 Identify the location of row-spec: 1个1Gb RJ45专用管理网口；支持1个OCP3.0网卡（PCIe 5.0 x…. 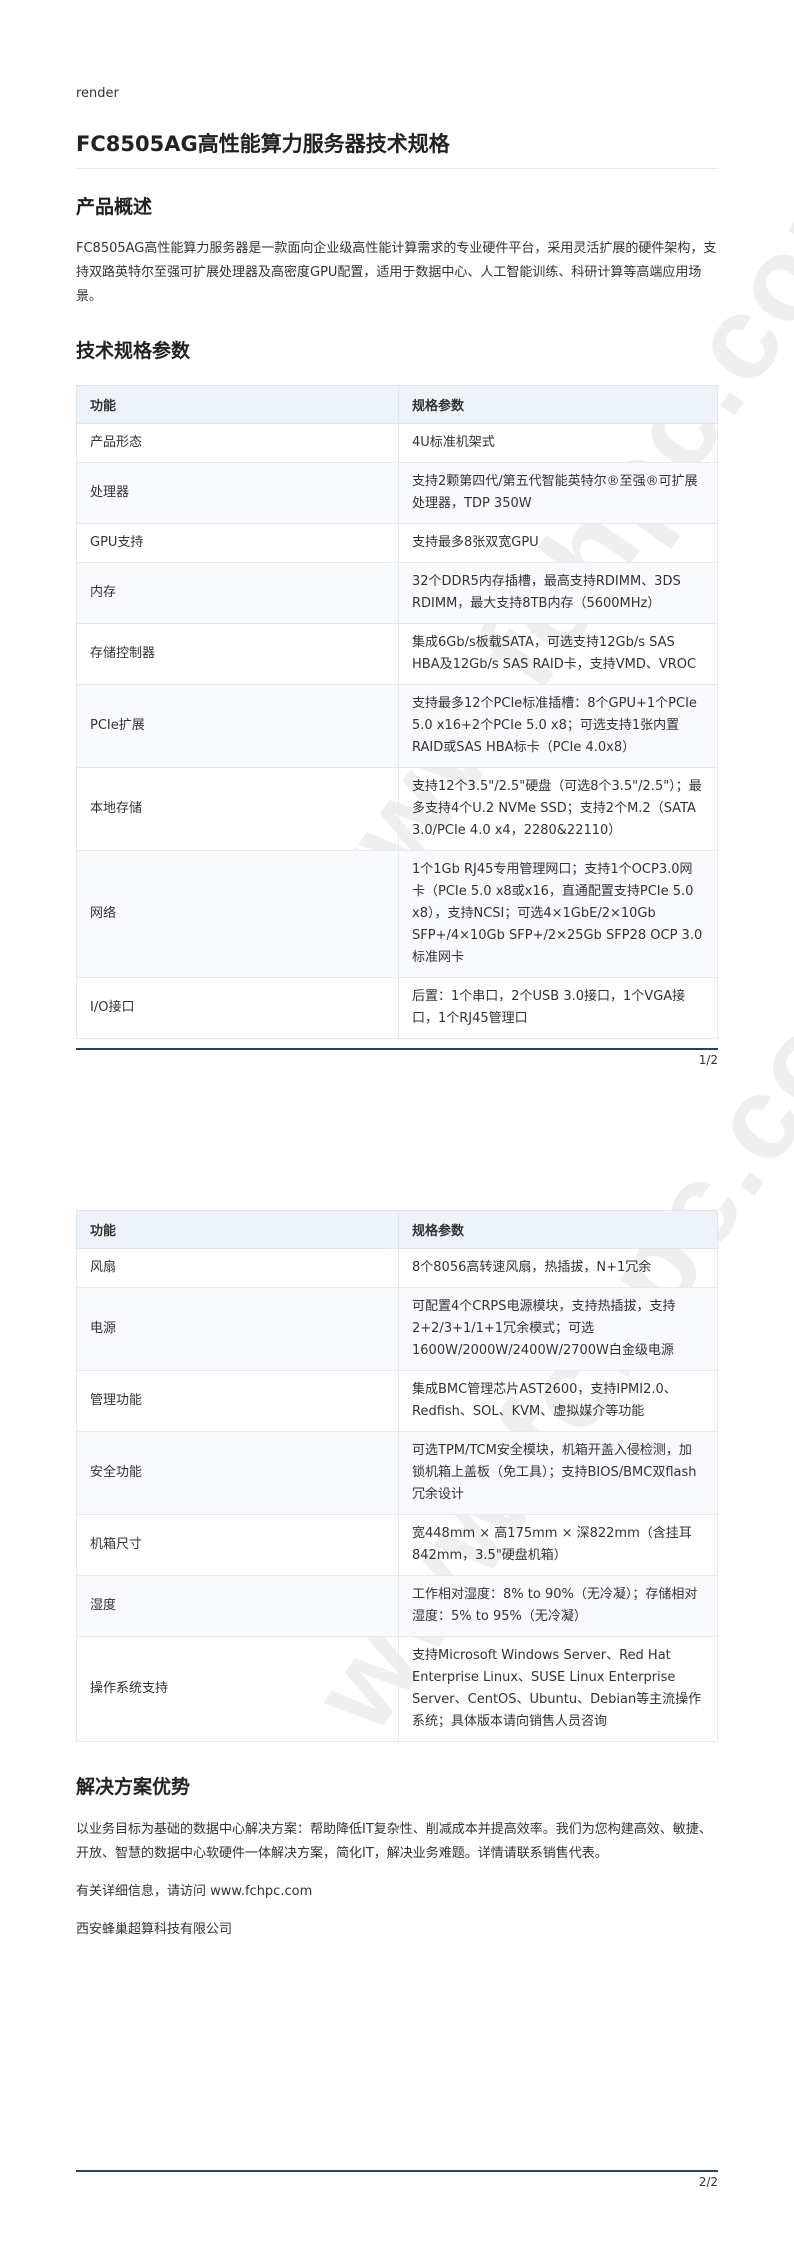
(558, 914).